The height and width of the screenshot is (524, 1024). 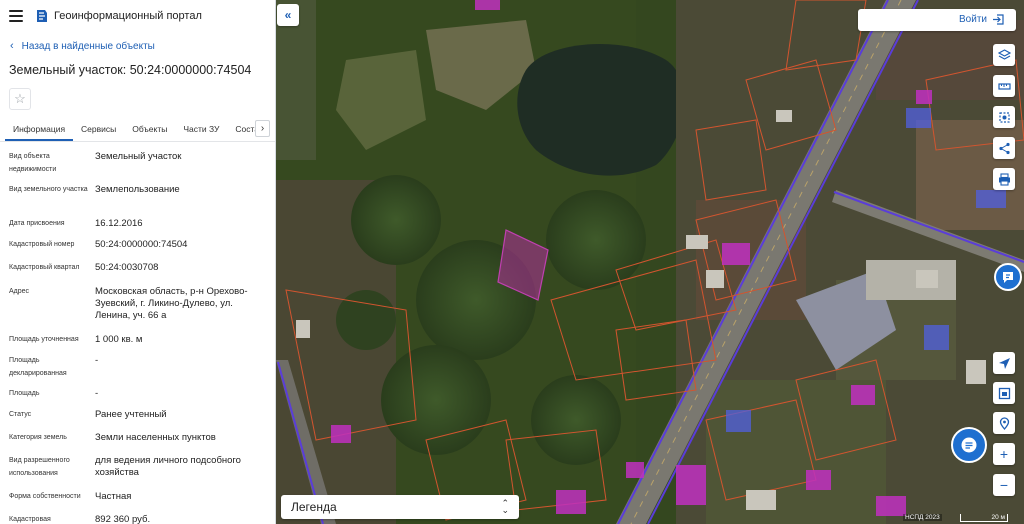 I want to click on scale-bar: 20 м, so click(x=984, y=518).